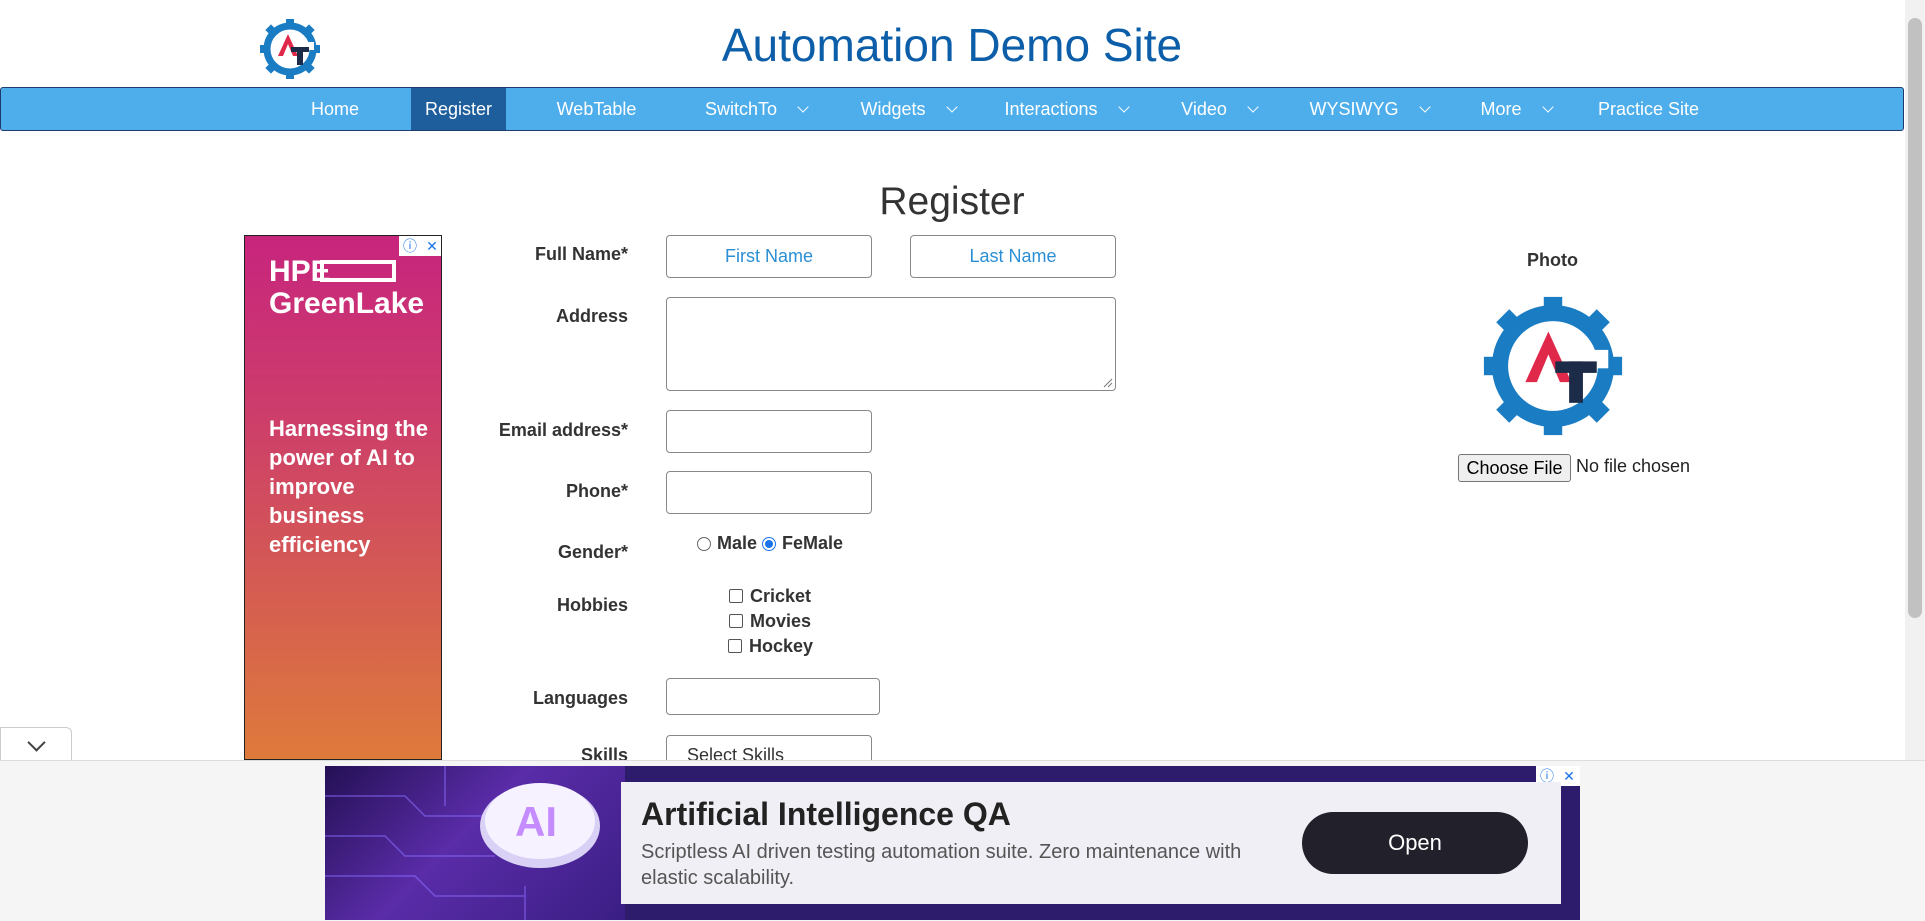  What do you see at coordinates (1354, 109) in the screenshot?
I see `nav-item-label: WYSIWYG` at bounding box center [1354, 109].